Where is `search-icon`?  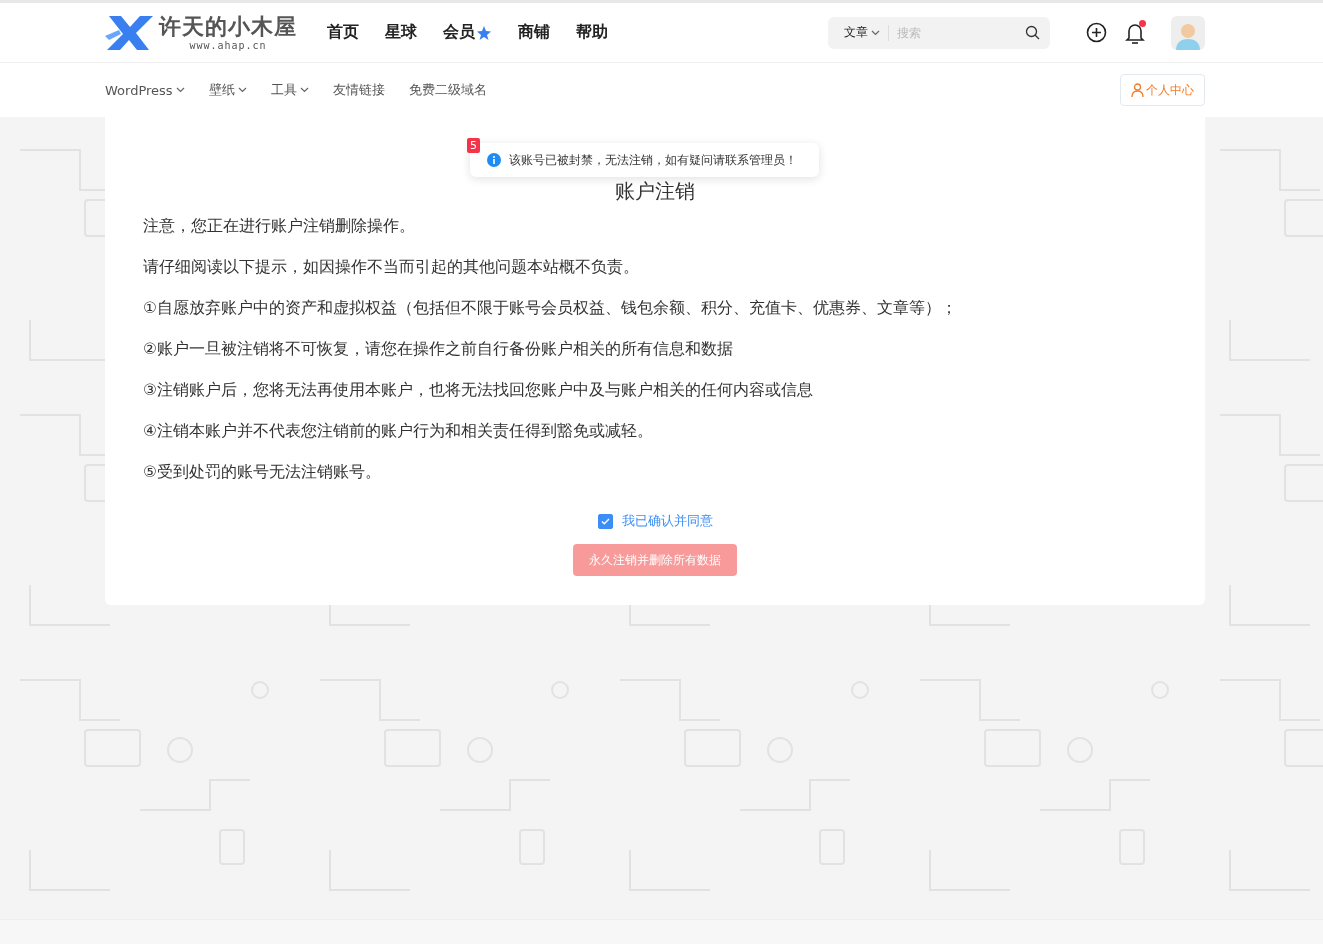
search-icon is located at coordinates (1032, 32).